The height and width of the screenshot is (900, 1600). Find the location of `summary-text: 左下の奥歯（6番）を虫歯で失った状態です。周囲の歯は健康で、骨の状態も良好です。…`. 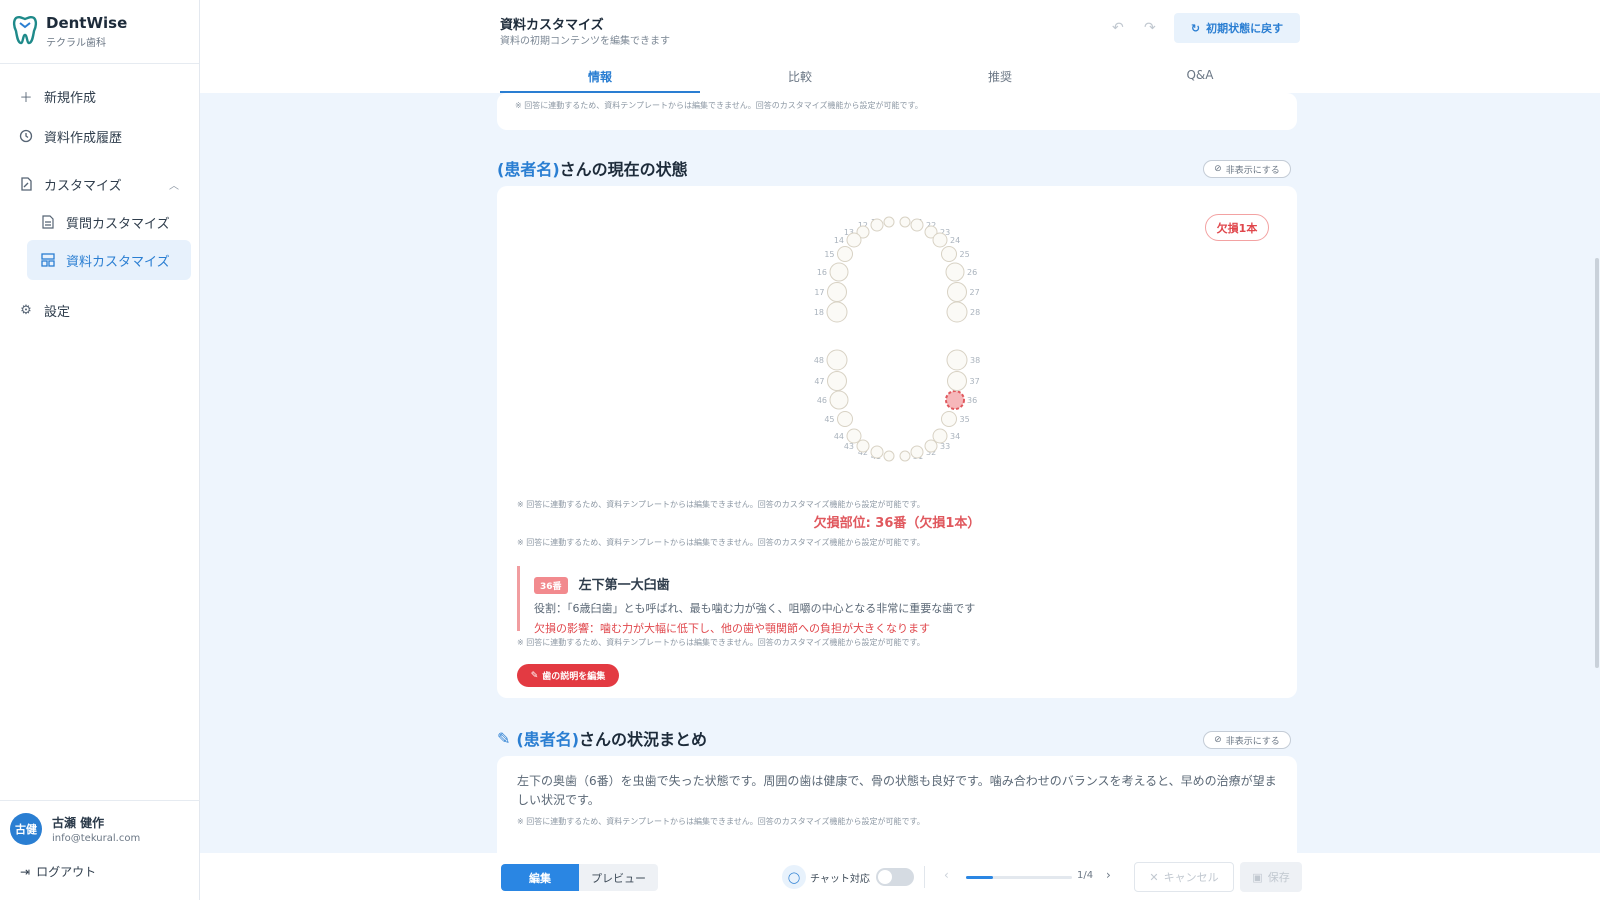

summary-text: 左下の奥歯（6番）を虫歯で失った状態です。周囲の歯は健康で、骨の状態も良好です。… is located at coordinates (897, 790).